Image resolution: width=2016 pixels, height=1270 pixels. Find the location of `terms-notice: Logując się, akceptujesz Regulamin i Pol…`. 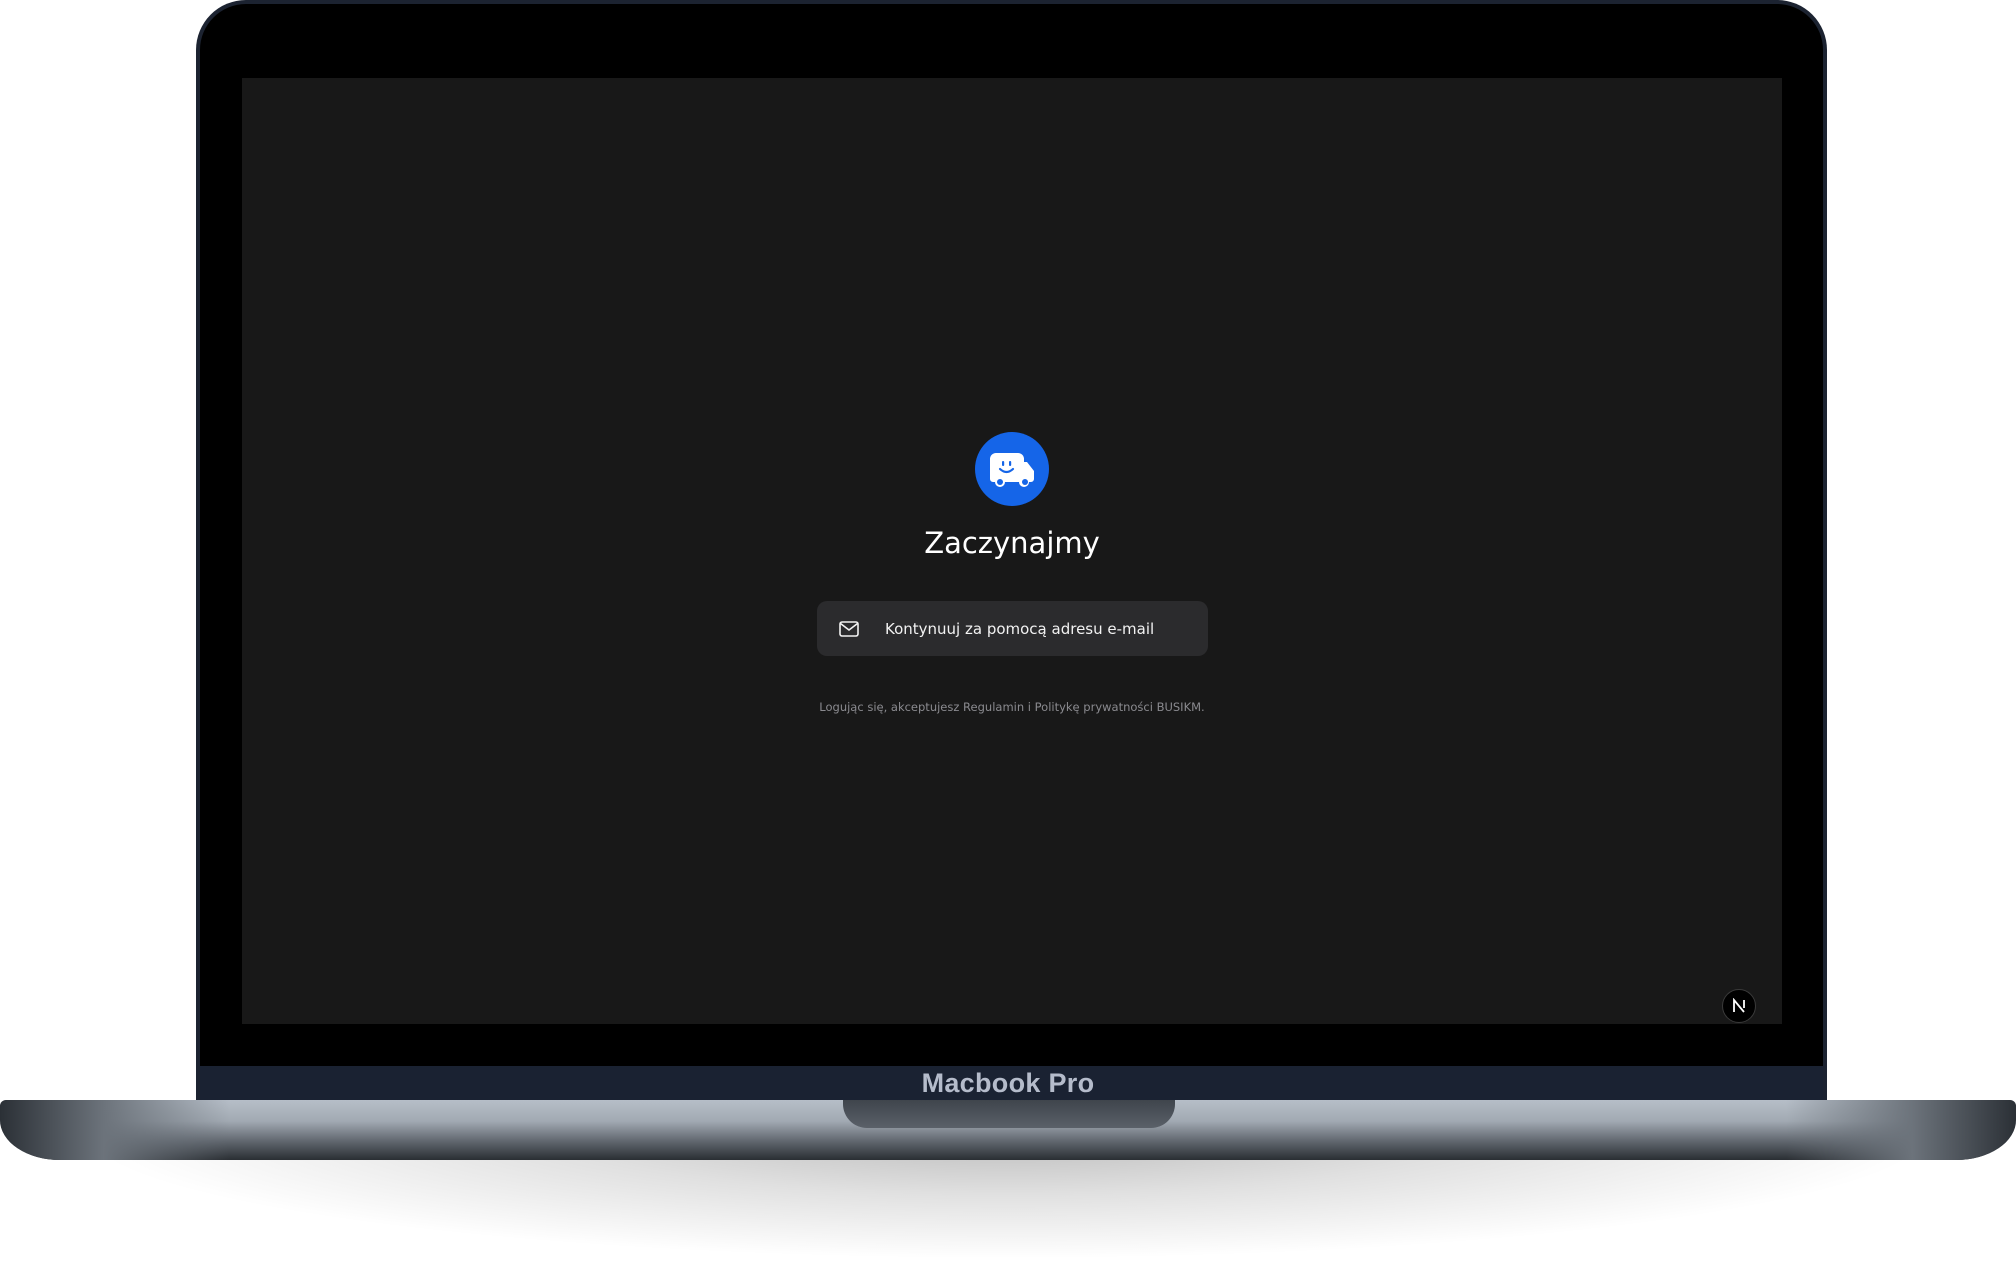

terms-notice: Logując się, akceptujesz Regulamin i Pol… is located at coordinates (1012, 707).